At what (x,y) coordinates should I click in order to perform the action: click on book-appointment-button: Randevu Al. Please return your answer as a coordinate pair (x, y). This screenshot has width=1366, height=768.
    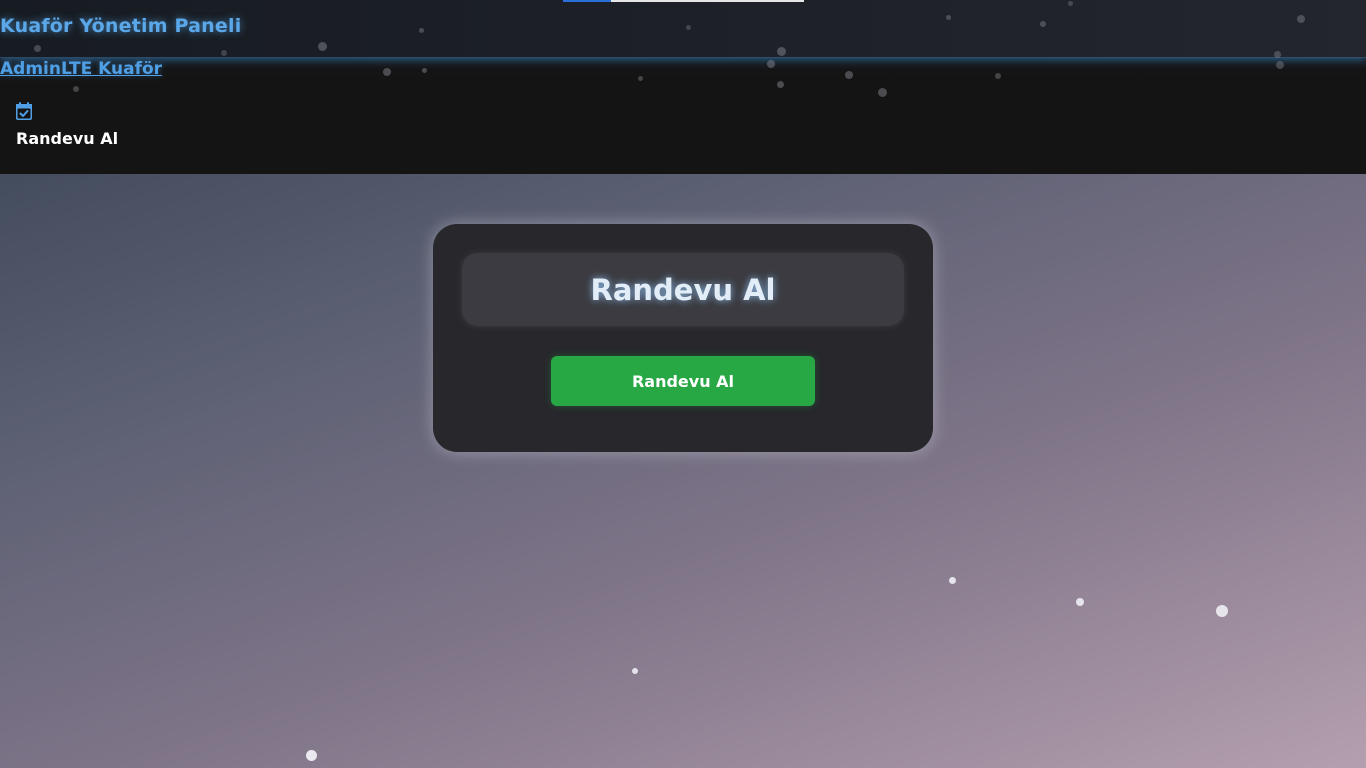
    Looking at the image, I should click on (683, 381).